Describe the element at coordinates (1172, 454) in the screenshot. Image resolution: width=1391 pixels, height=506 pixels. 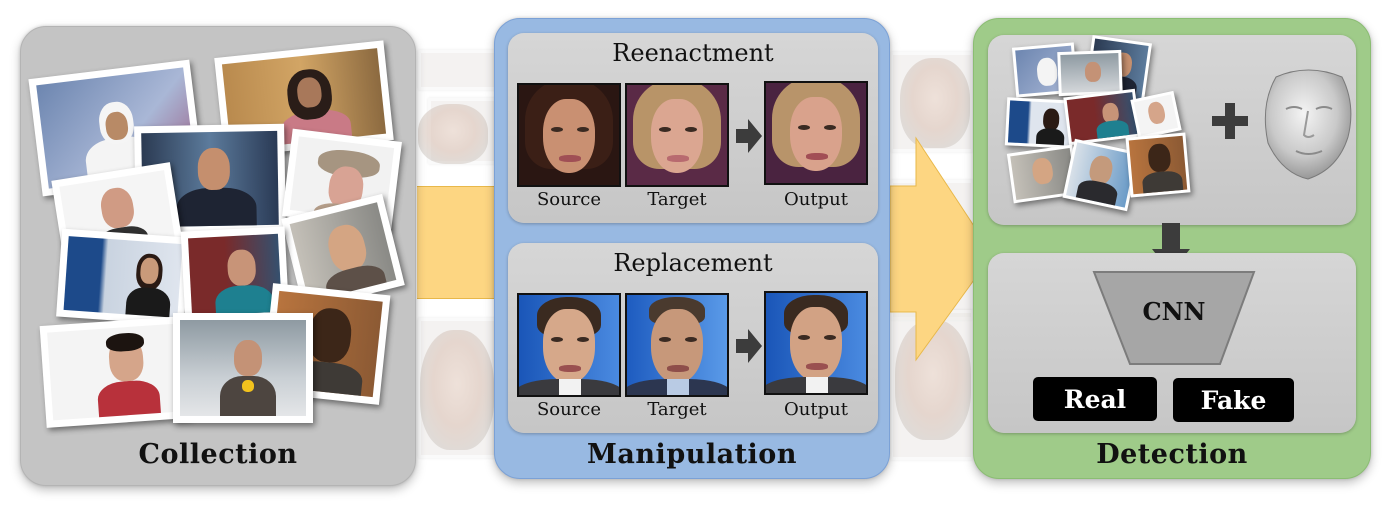
I see `detection-title: Detection` at that location.